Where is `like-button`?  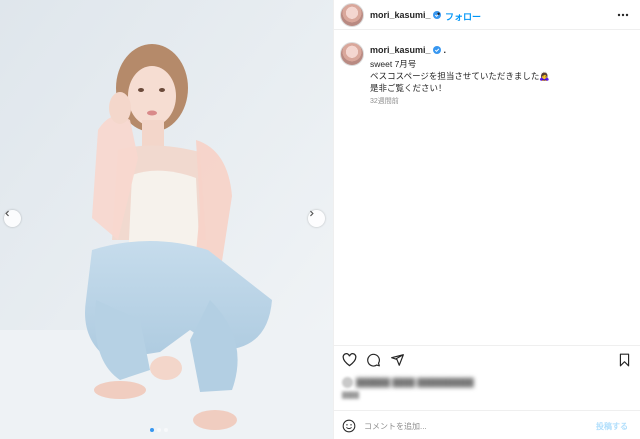
like-button is located at coordinates (349, 362).